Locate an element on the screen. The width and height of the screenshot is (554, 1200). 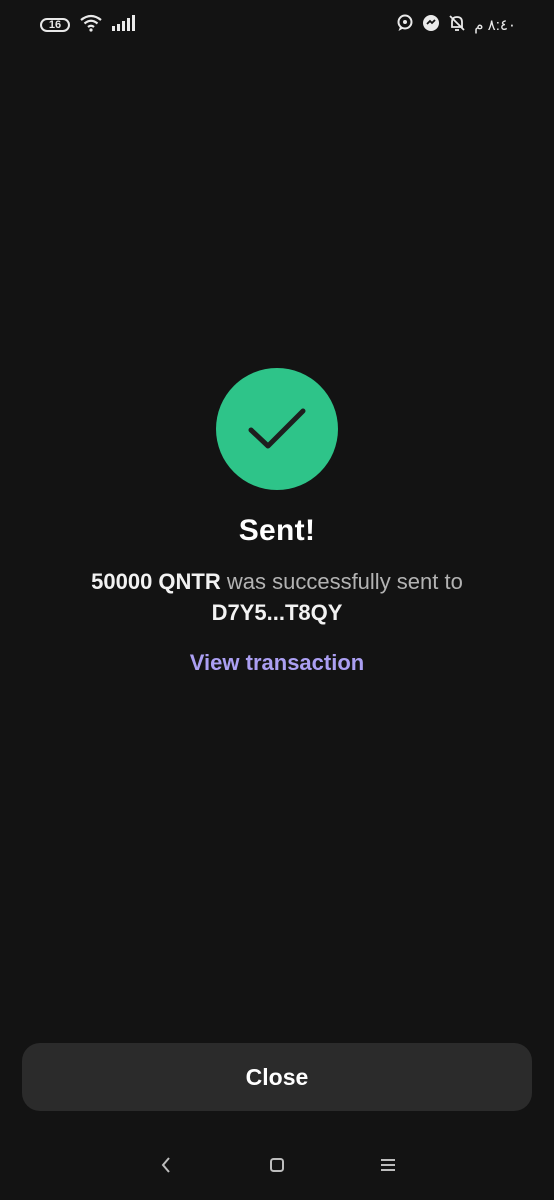
menu-icon is located at coordinates (388, 1165).